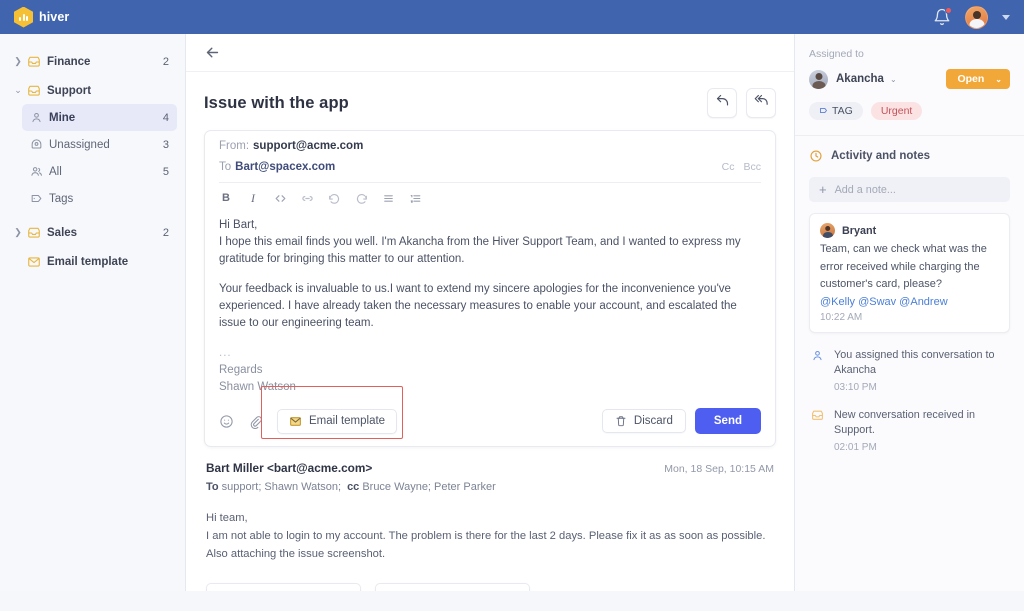 The image size is (1024, 611). What do you see at coordinates (909, 230) in the screenshot?
I see `note-header: Bryant` at bounding box center [909, 230].